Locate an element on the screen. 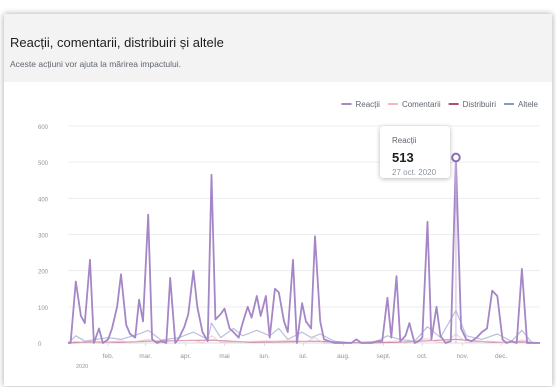  y-tick-label-100: 100 is located at coordinates (43, 309).